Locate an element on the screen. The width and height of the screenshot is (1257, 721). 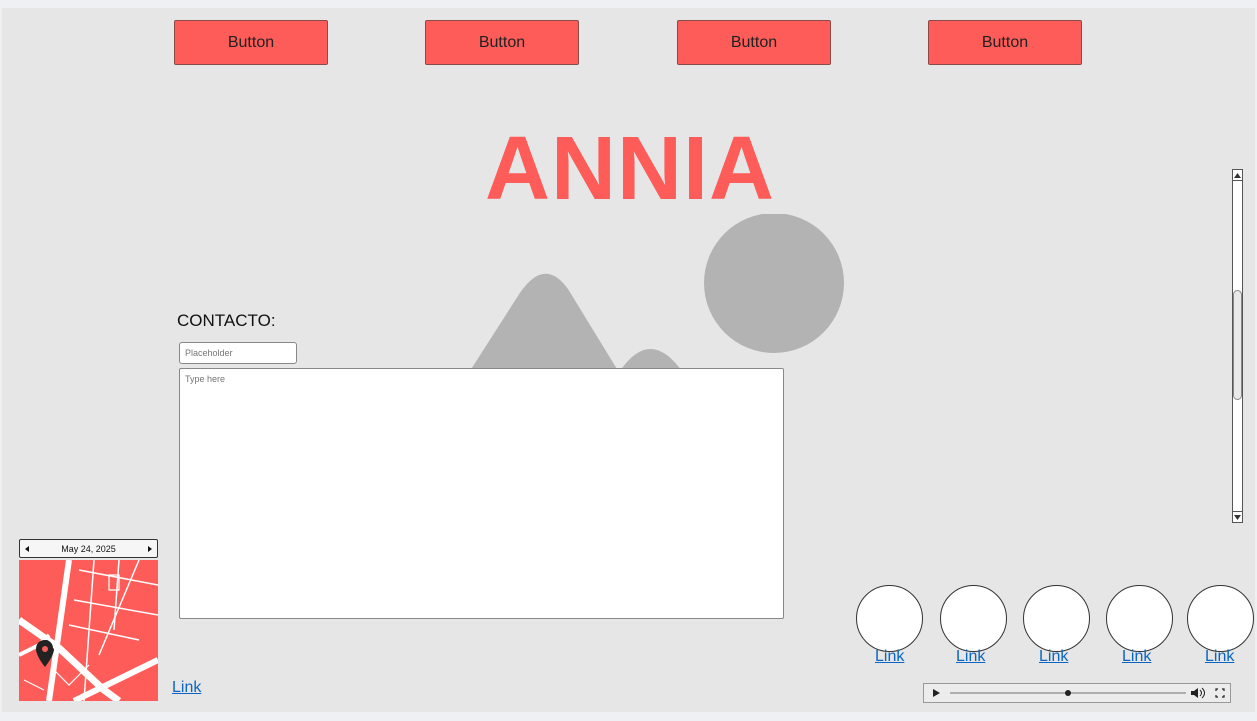
scroll-thumb is located at coordinates (1237, 345).